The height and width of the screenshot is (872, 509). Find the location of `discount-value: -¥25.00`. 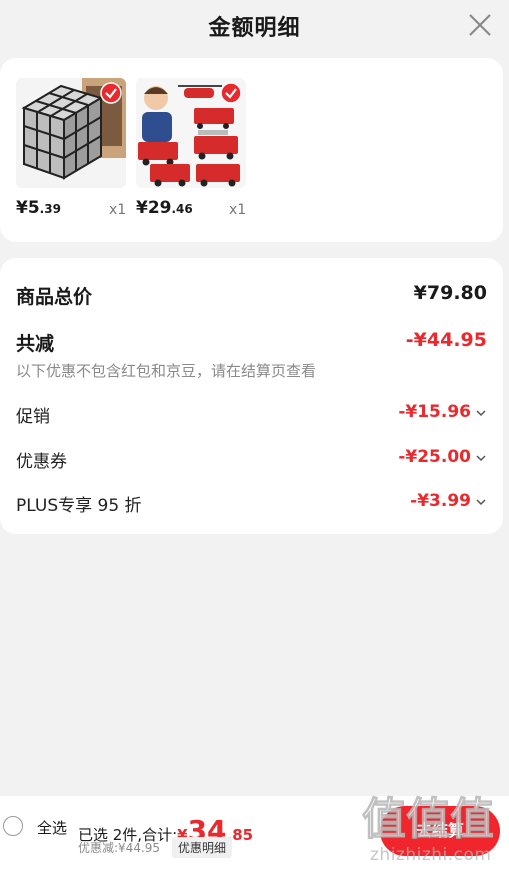

discount-value: -¥25.00 is located at coordinates (434, 457).